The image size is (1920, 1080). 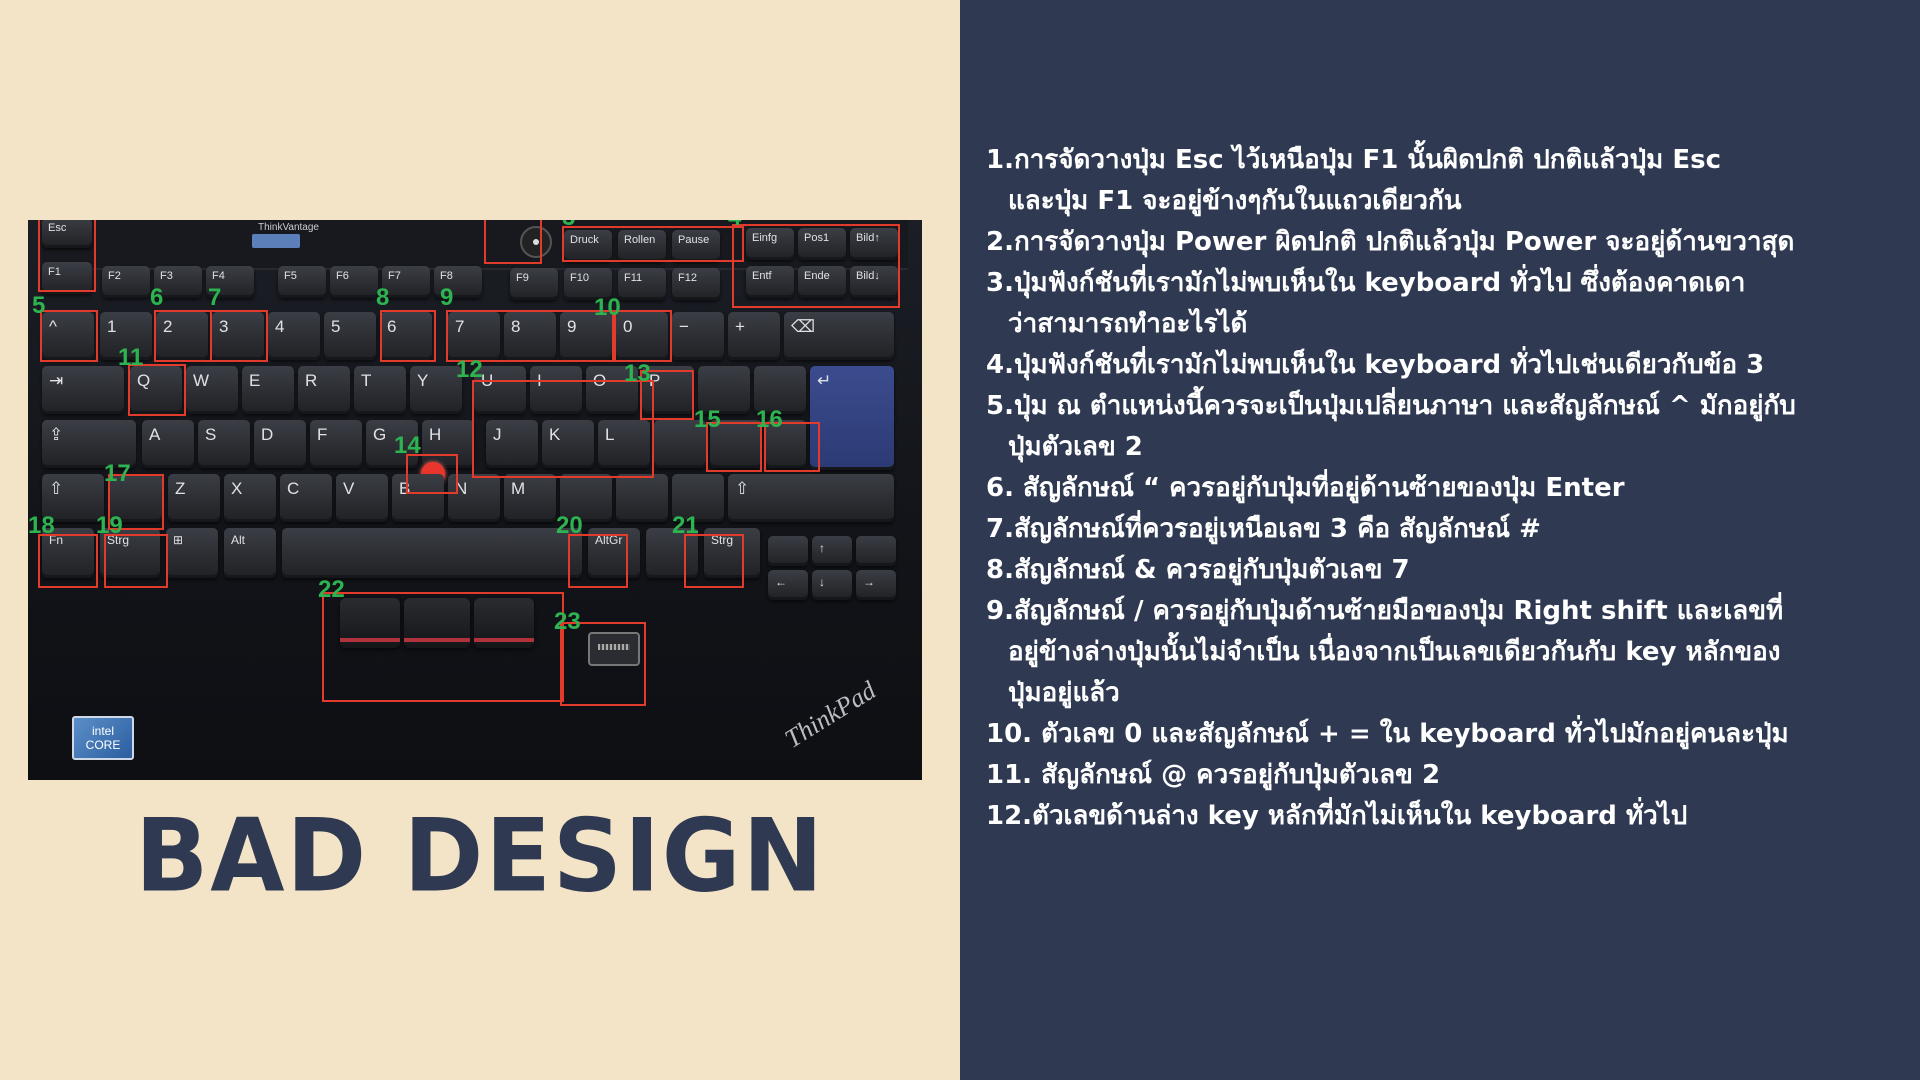 I want to click on thinkvantage-label: ThinkVantage, so click(x=288, y=227).